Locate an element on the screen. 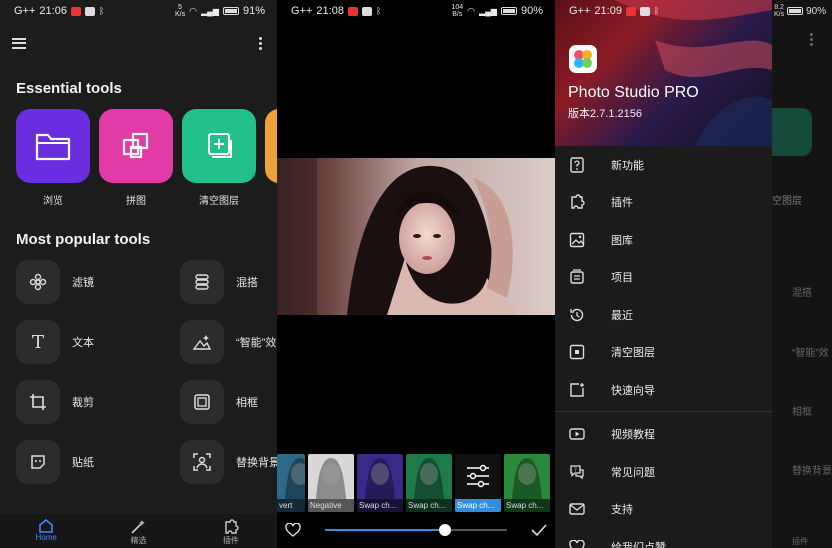 This screenshot has height=548, width=832. network-speed: 5 K/s is located at coordinates (180, 11).